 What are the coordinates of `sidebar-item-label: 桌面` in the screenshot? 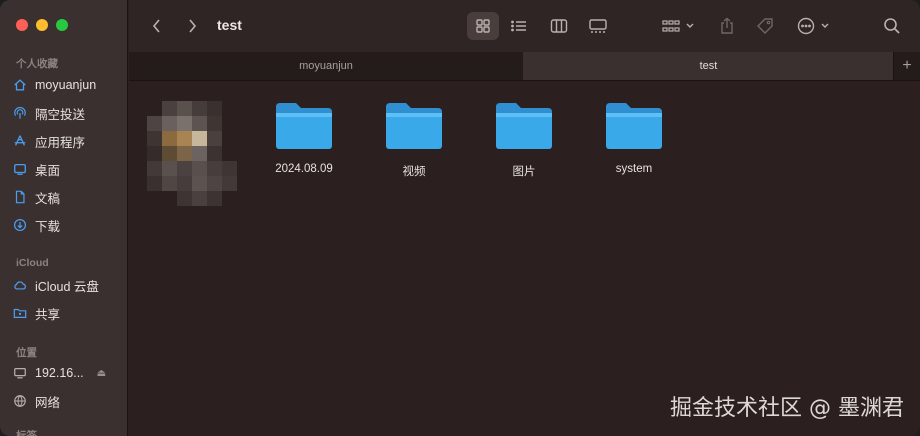 It's located at (48, 170).